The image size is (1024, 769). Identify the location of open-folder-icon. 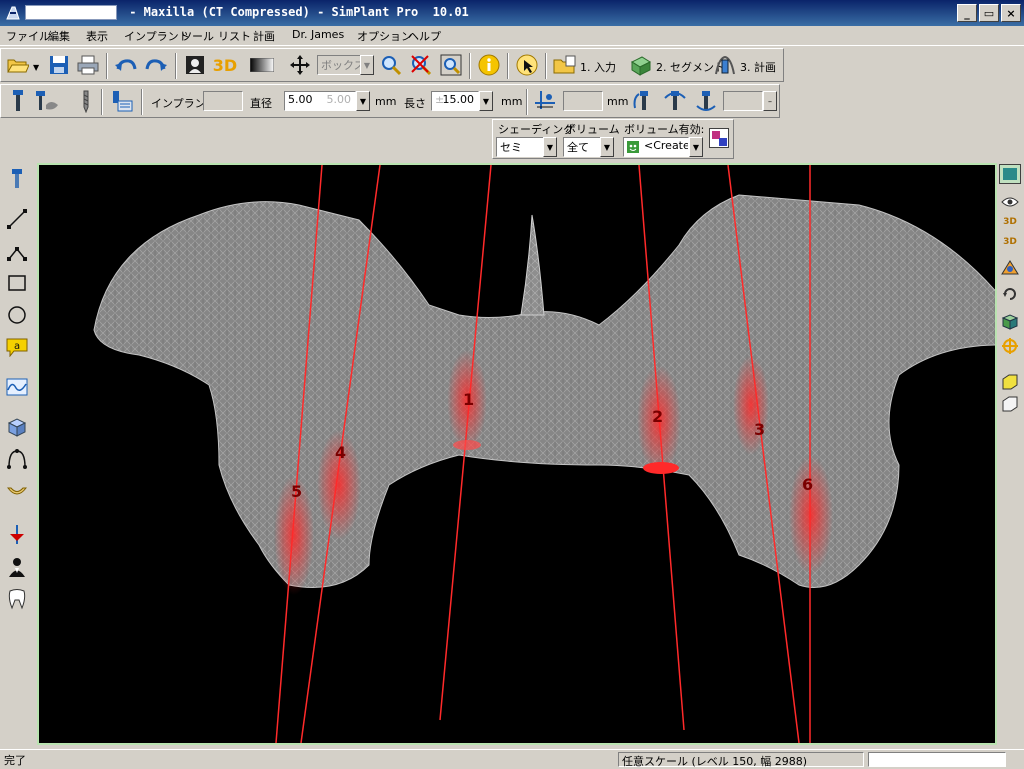
(18, 65).